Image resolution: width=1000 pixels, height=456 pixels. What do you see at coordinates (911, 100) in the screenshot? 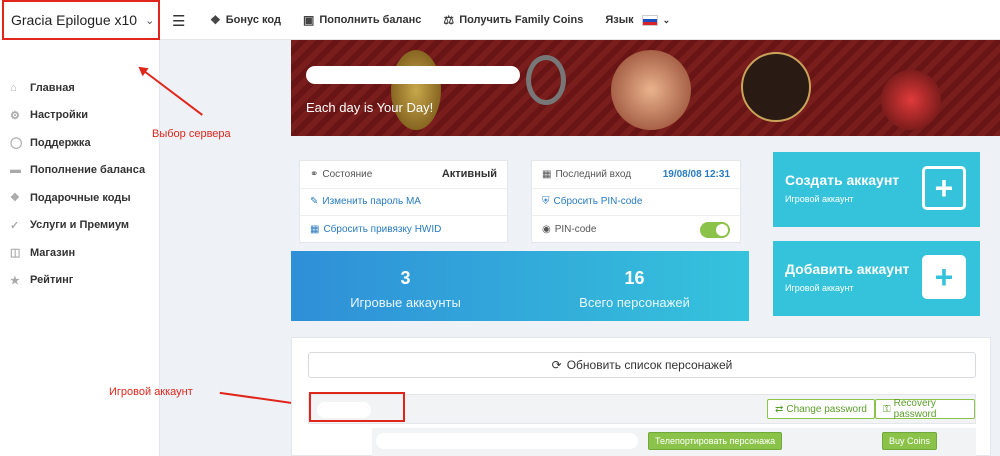
I see `orb-image` at bounding box center [911, 100].